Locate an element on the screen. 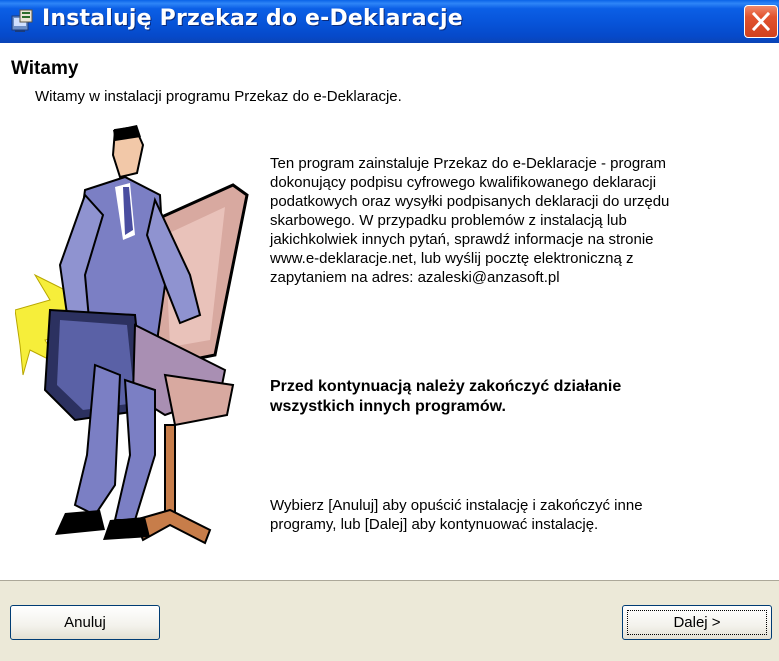  cancel-button: Anuluj is located at coordinates (85, 622).